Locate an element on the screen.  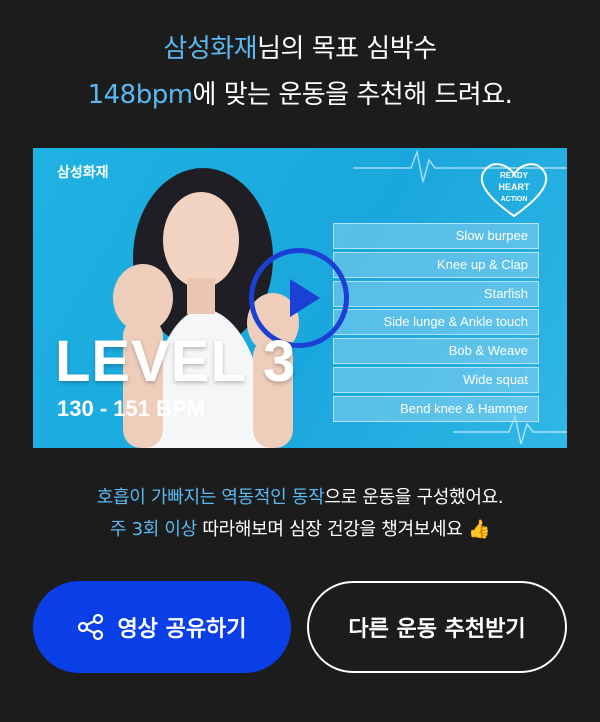
share-video-button: 영상 공유하기 is located at coordinates (162, 627).